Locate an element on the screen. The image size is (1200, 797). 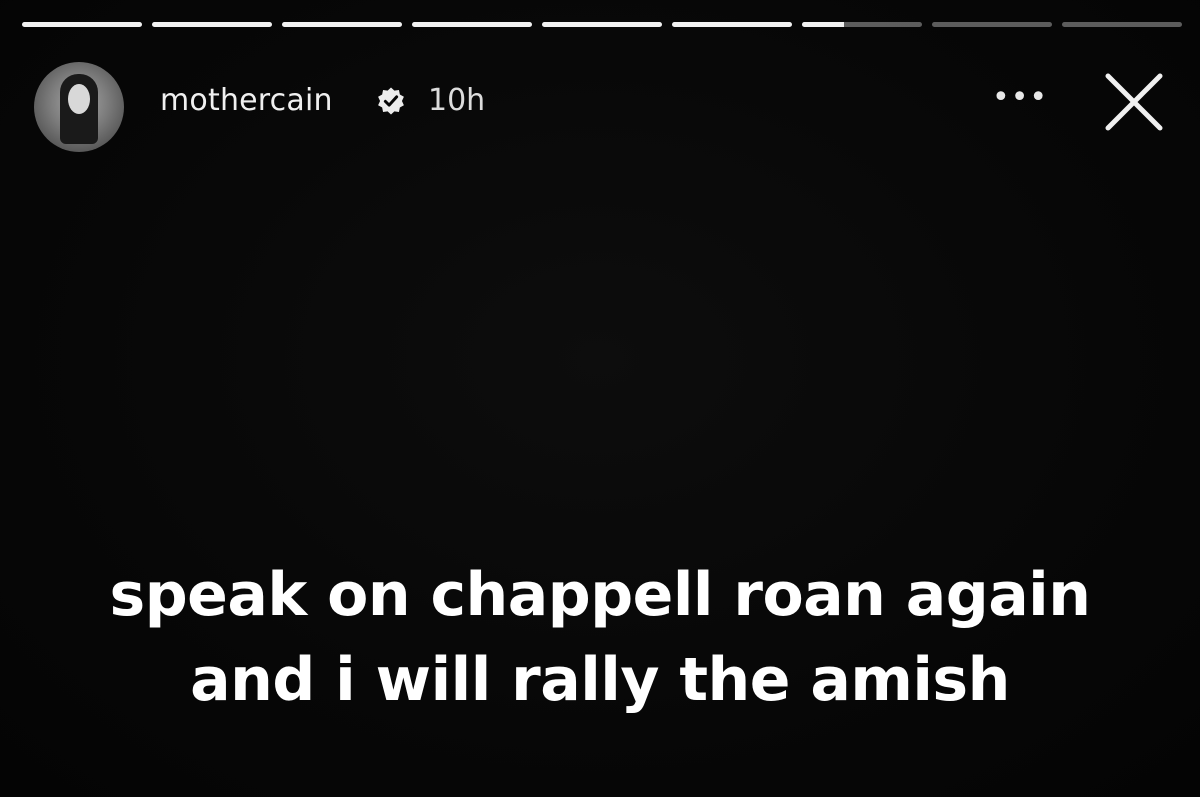
post-time: 10h is located at coordinates (457, 100).